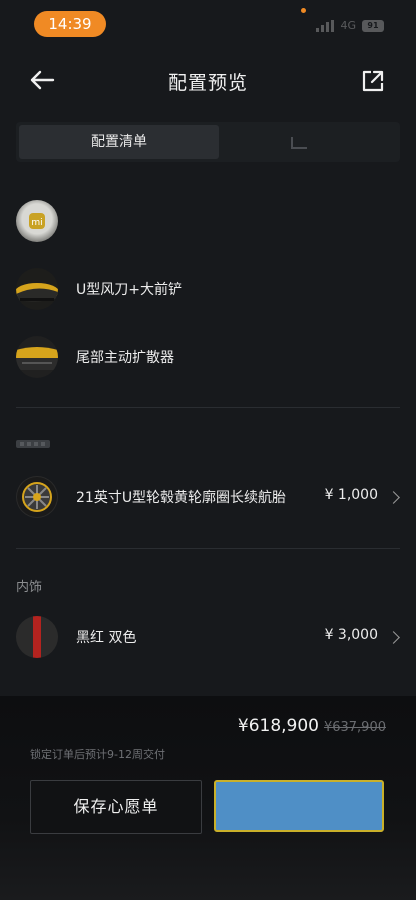 Image resolution: width=416 pixels, height=900 pixels. What do you see at coordinates (208, 637) in the screenshot?
I see `interior-option-row: 黑红 双色 ¥ 3,000` at bounding box center [208, 637].